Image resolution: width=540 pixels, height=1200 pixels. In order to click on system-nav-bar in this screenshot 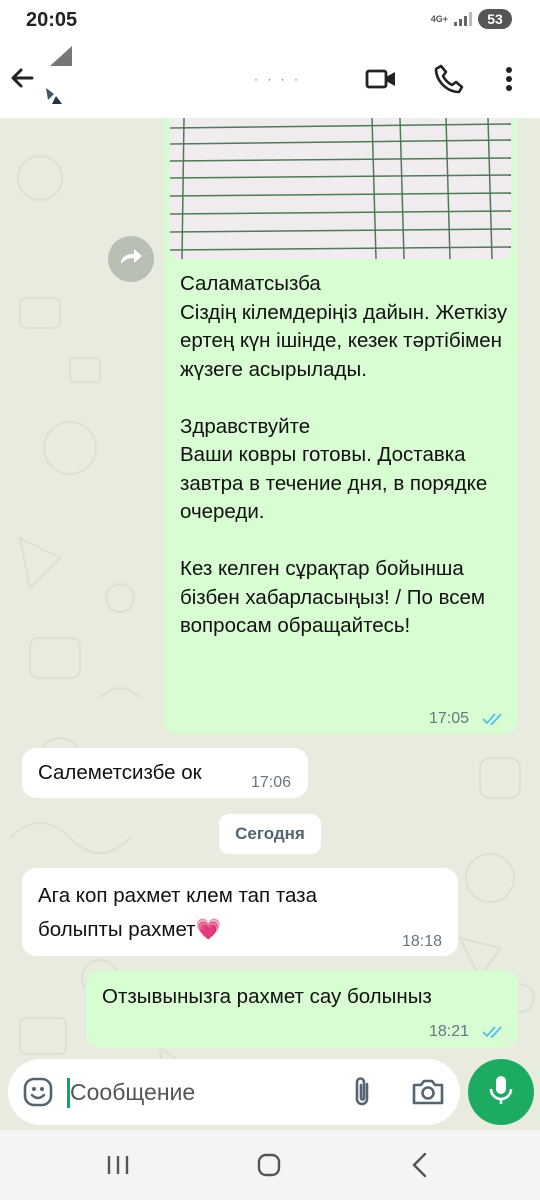, I will do `click(270, 1165)`.